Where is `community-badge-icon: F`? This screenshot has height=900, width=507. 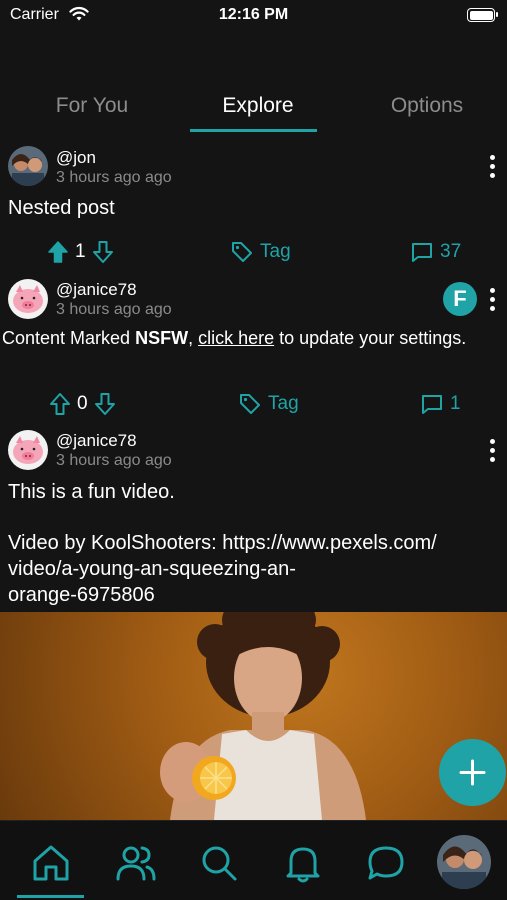 community-badge-icon: F is located at coordinates (460, 299).